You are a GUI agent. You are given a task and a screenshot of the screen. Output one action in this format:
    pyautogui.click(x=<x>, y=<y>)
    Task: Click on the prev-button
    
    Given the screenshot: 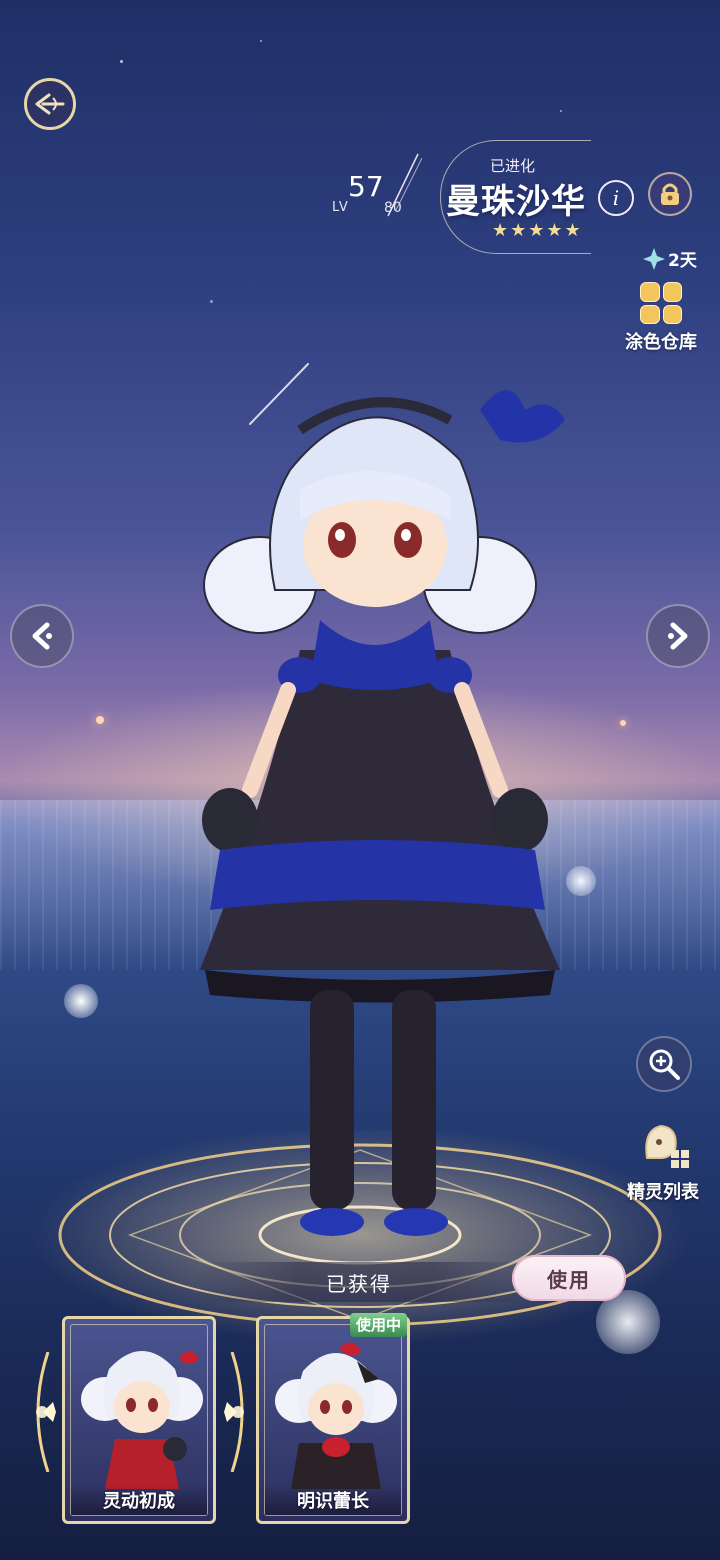 What is the action you would take?
    pyautogui.click(x=42, y=636)
    